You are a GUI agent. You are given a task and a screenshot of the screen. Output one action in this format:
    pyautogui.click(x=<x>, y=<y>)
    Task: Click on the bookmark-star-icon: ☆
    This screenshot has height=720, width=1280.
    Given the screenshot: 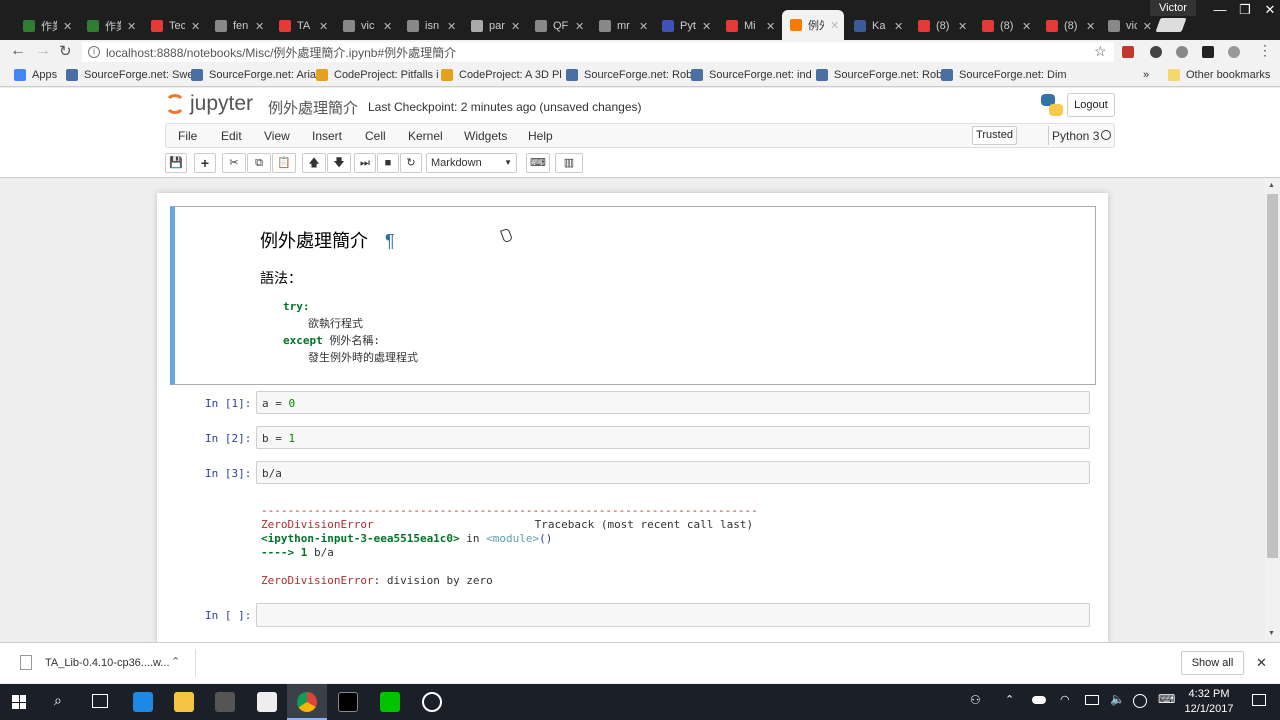 What is the action you would take?
    pyautogui.click(x=1100, y=51)
    